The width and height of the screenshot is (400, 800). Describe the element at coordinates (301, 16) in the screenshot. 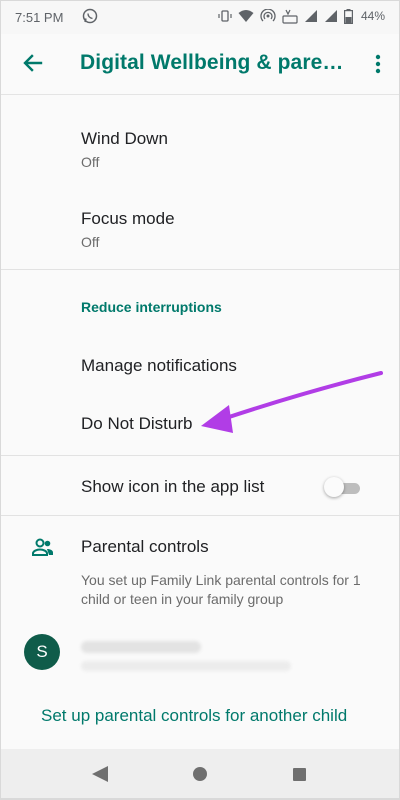

I see `status-icons: 44%` at that location.